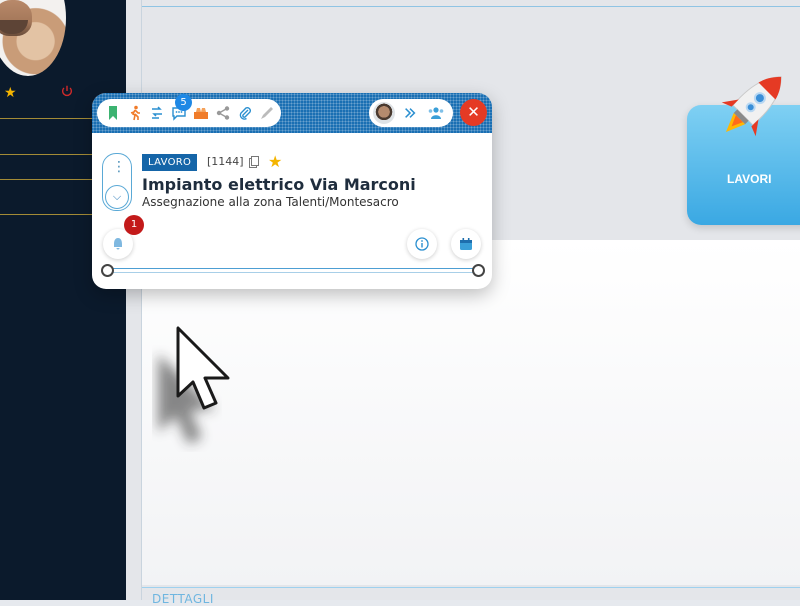  Describe the element at coordinates (471, 587) in the screenshot. I see `section-divider` at that location.